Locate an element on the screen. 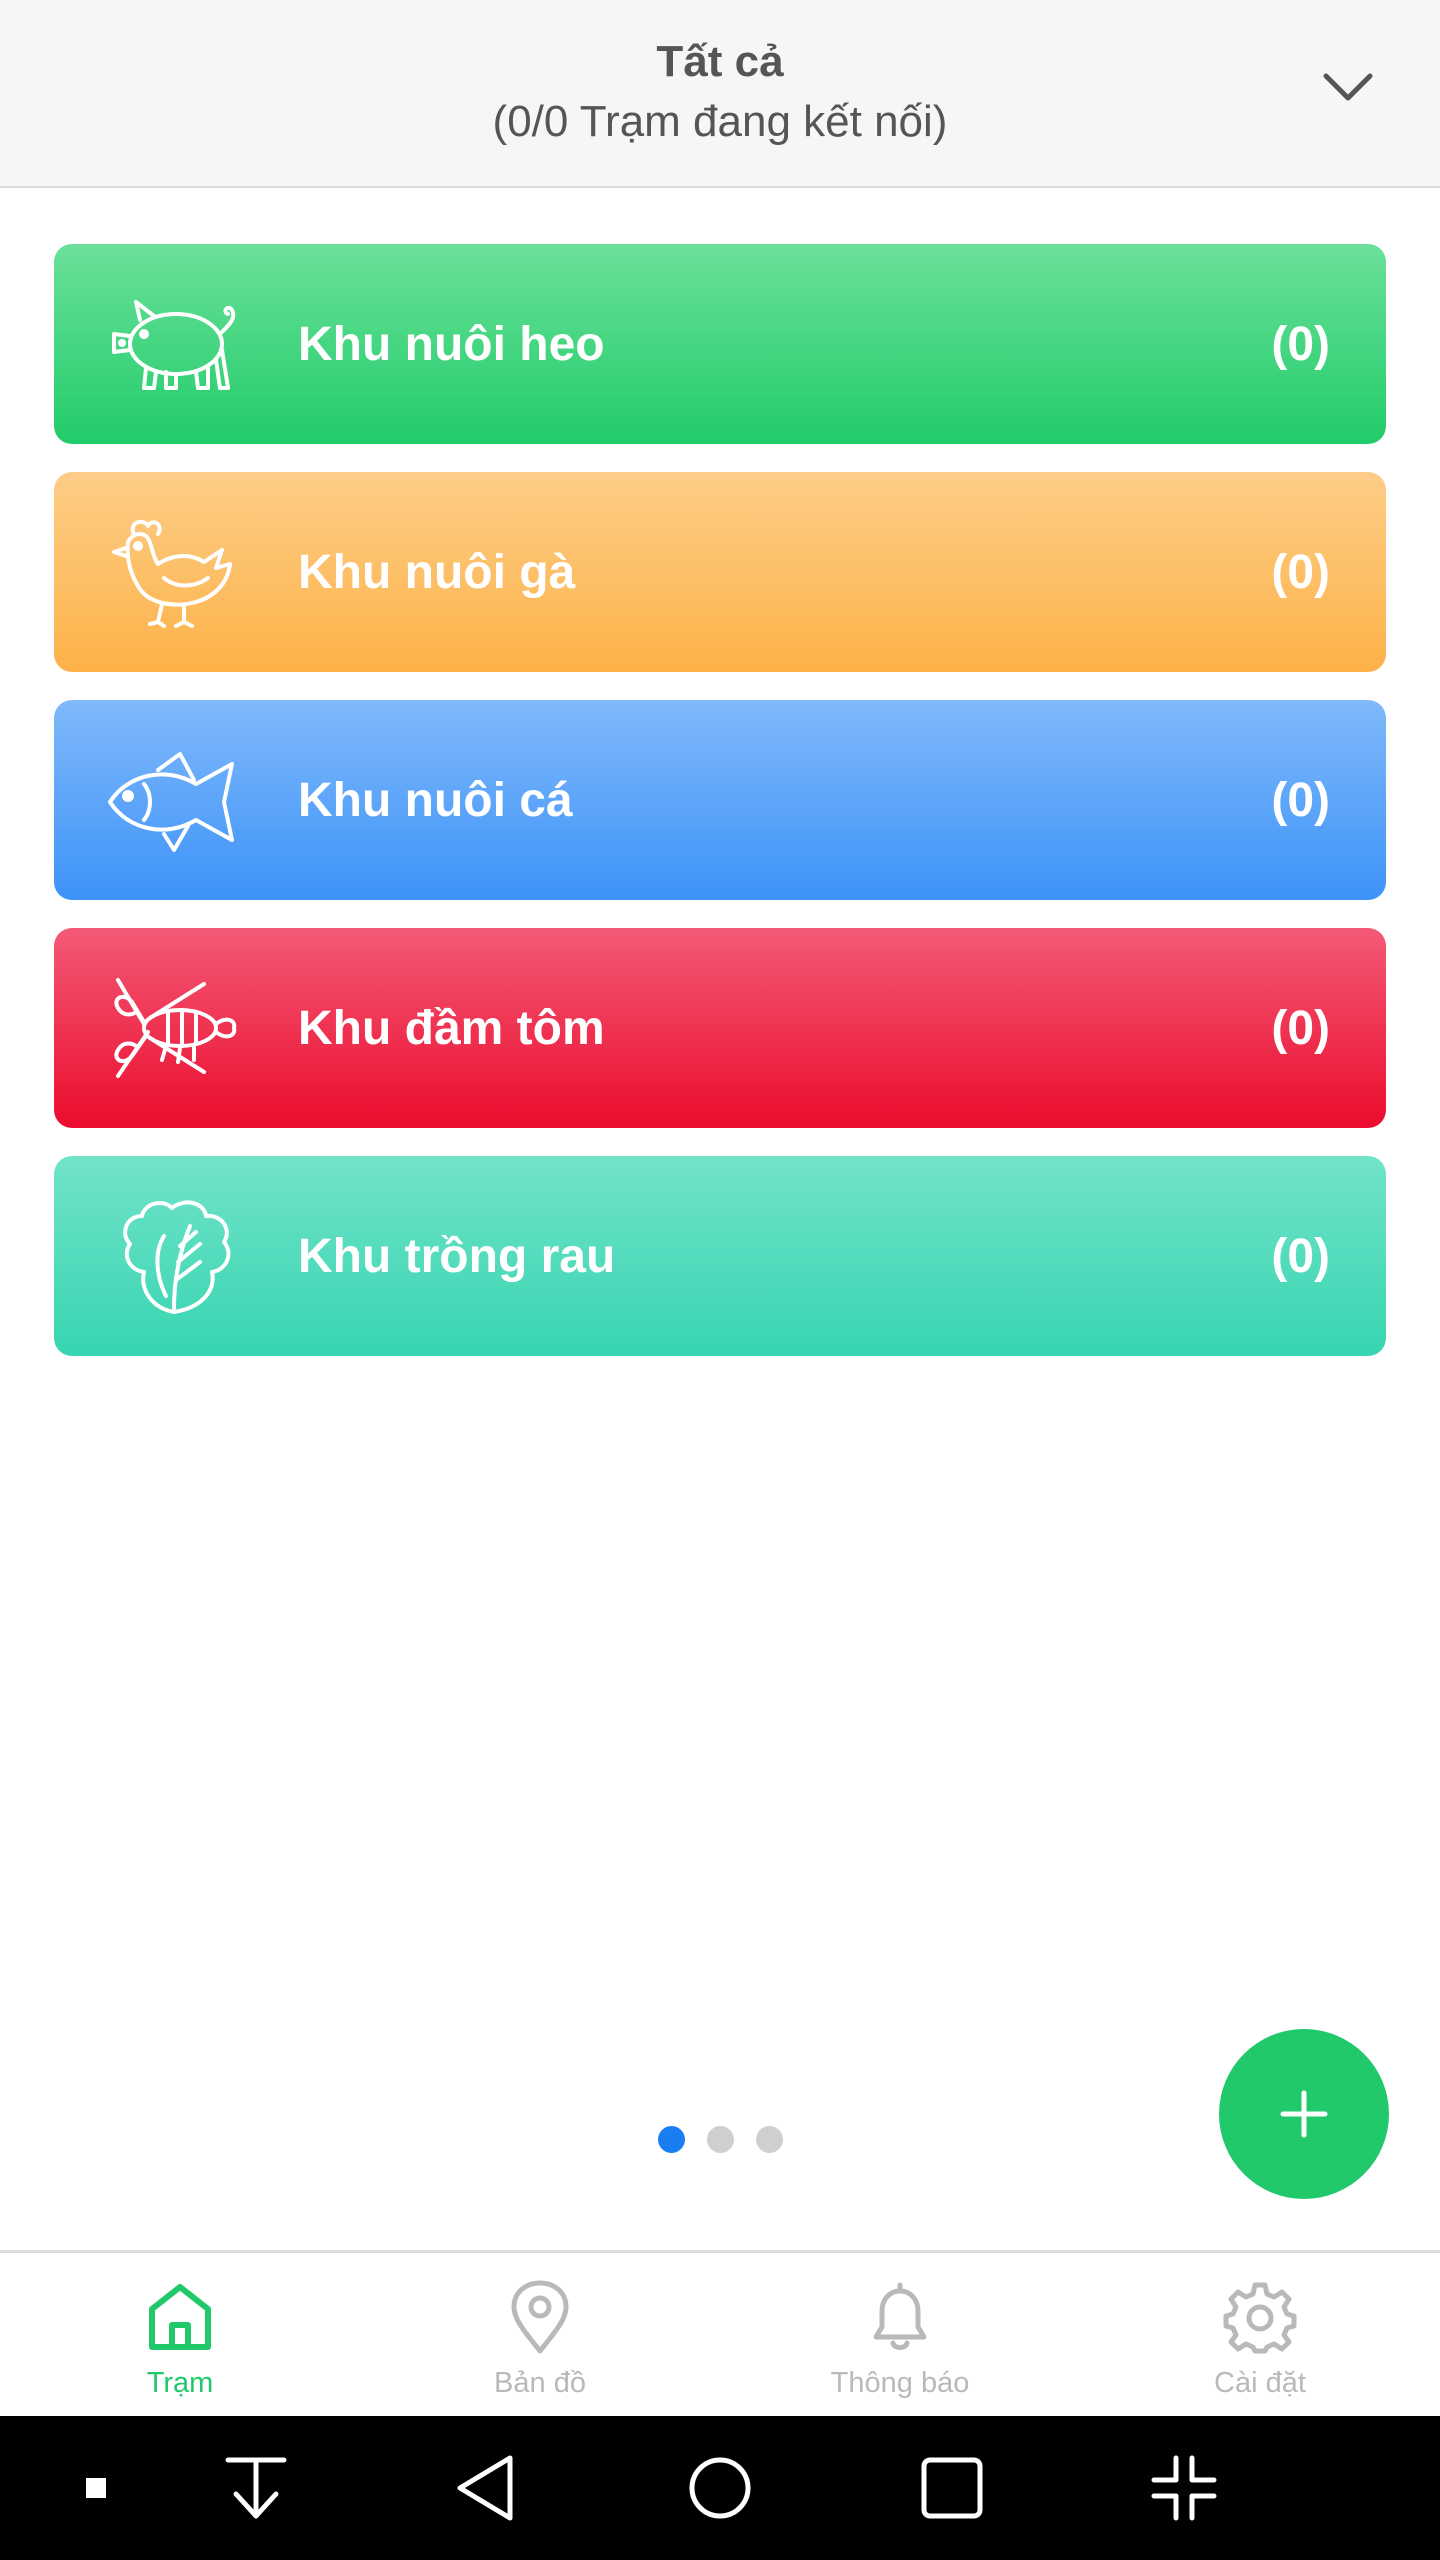 The image size is (1440, 2560). recents-icon is located at coordinates (952, 2488).